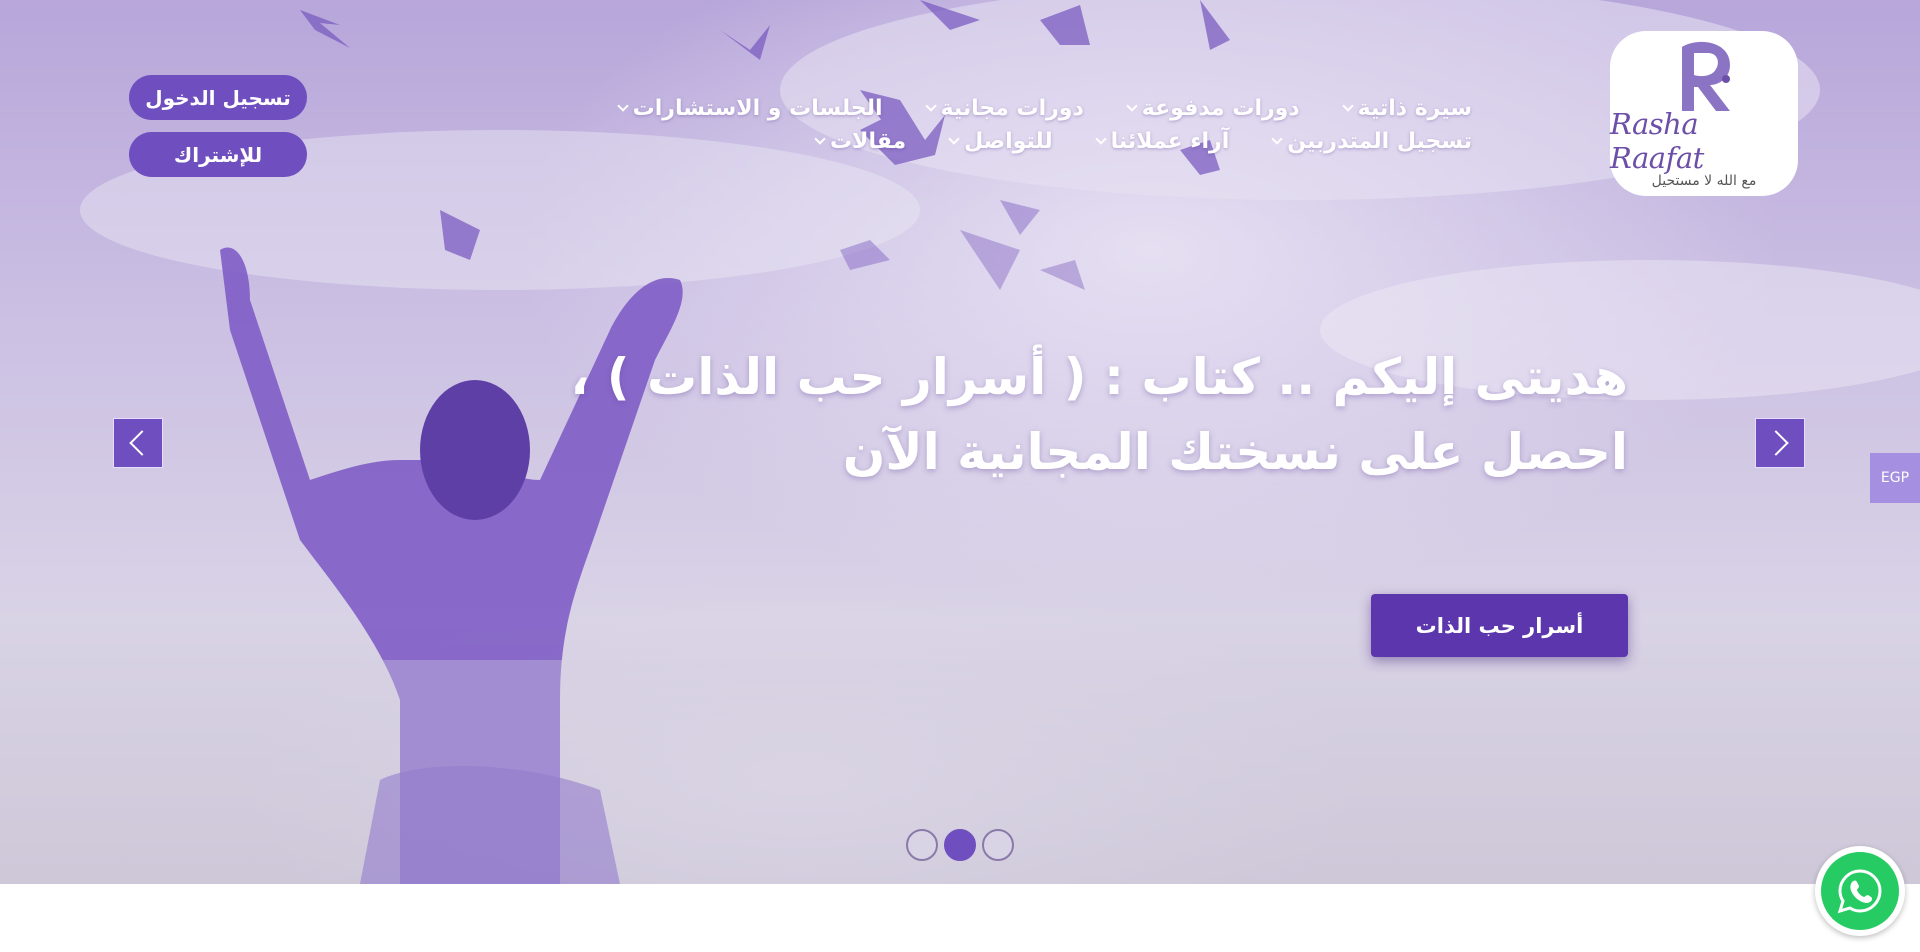 This screenshot has height=952, width=1920. What do you see at coordinates (1220, 108) in the screenshot?
I see `nav-item-label: دورات مدفوعة` at bounding box center [1220, 108].